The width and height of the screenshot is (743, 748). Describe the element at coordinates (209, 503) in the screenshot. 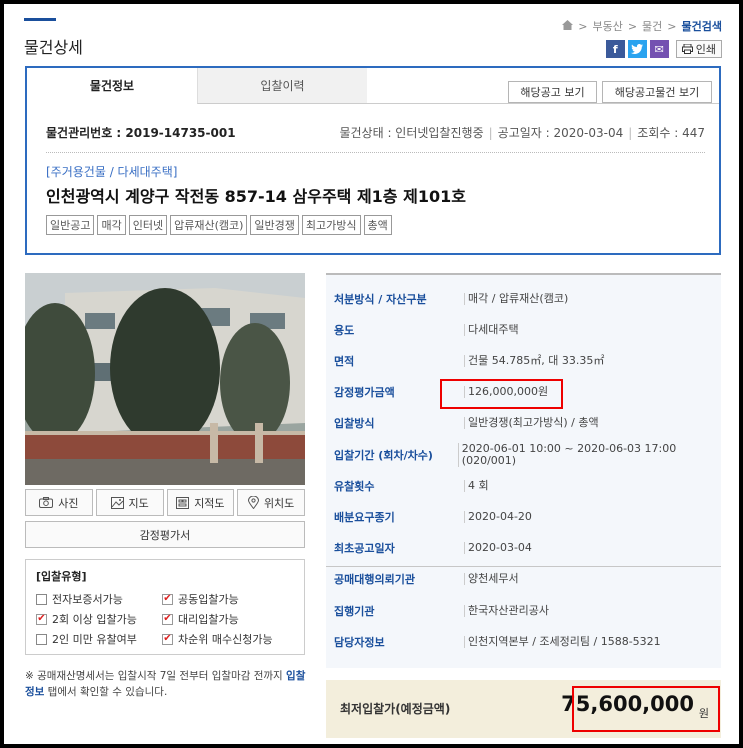

I see `cadastral-map-button-label: 지적도` at that location.